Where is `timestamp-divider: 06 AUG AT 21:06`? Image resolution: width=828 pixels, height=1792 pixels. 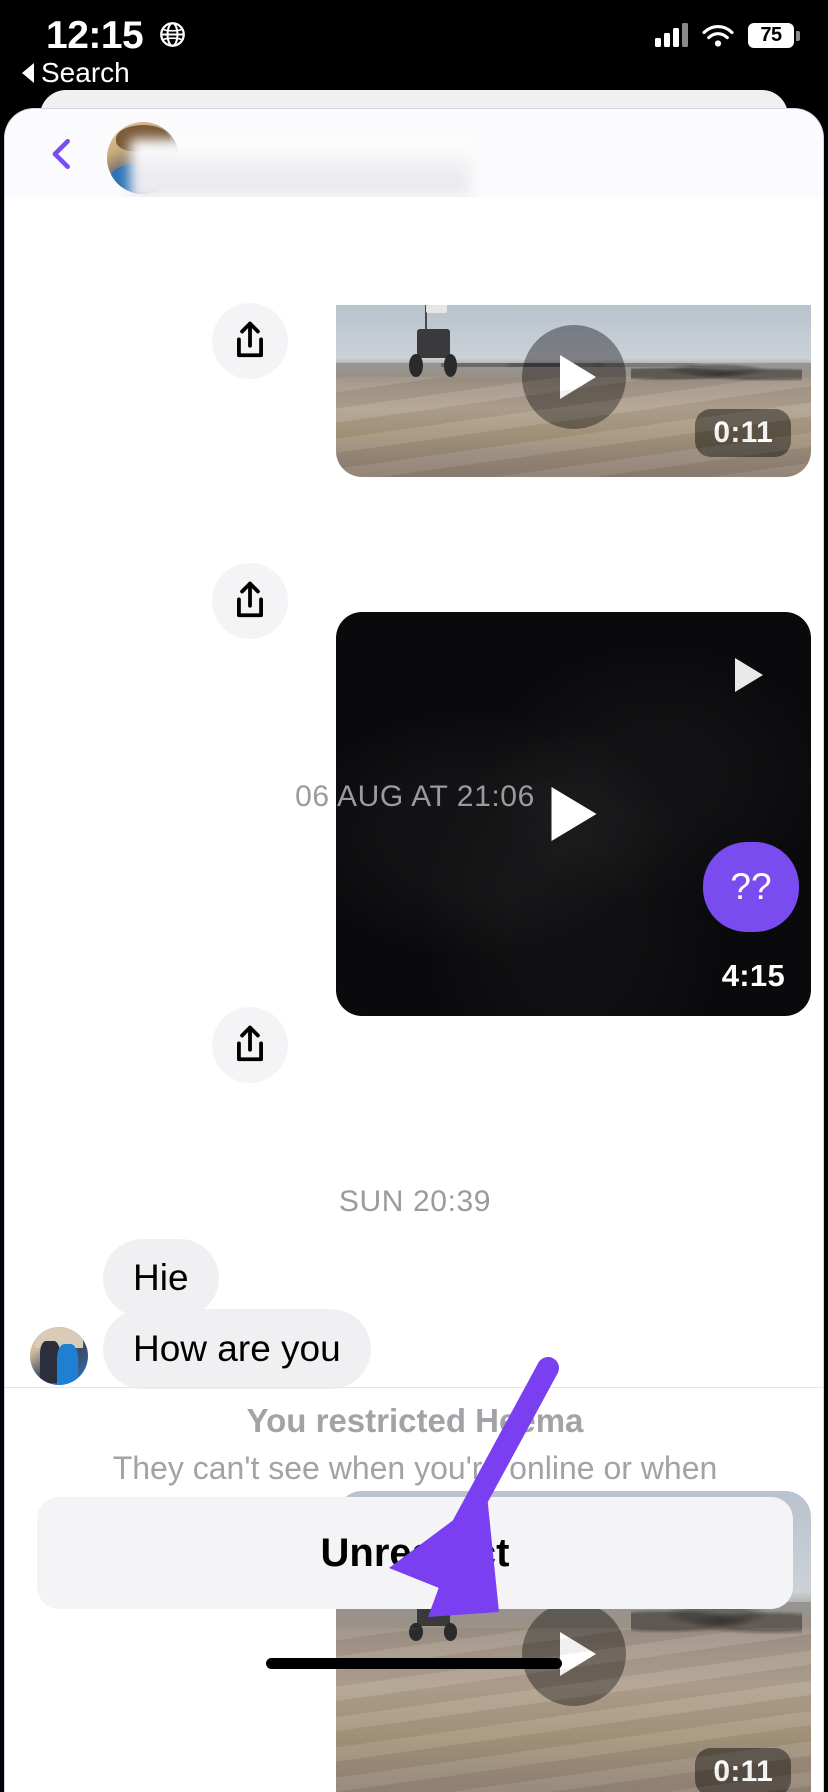 timestamp-divider: 06 AUG AT 21:06 is located at coordinates (415, 796).